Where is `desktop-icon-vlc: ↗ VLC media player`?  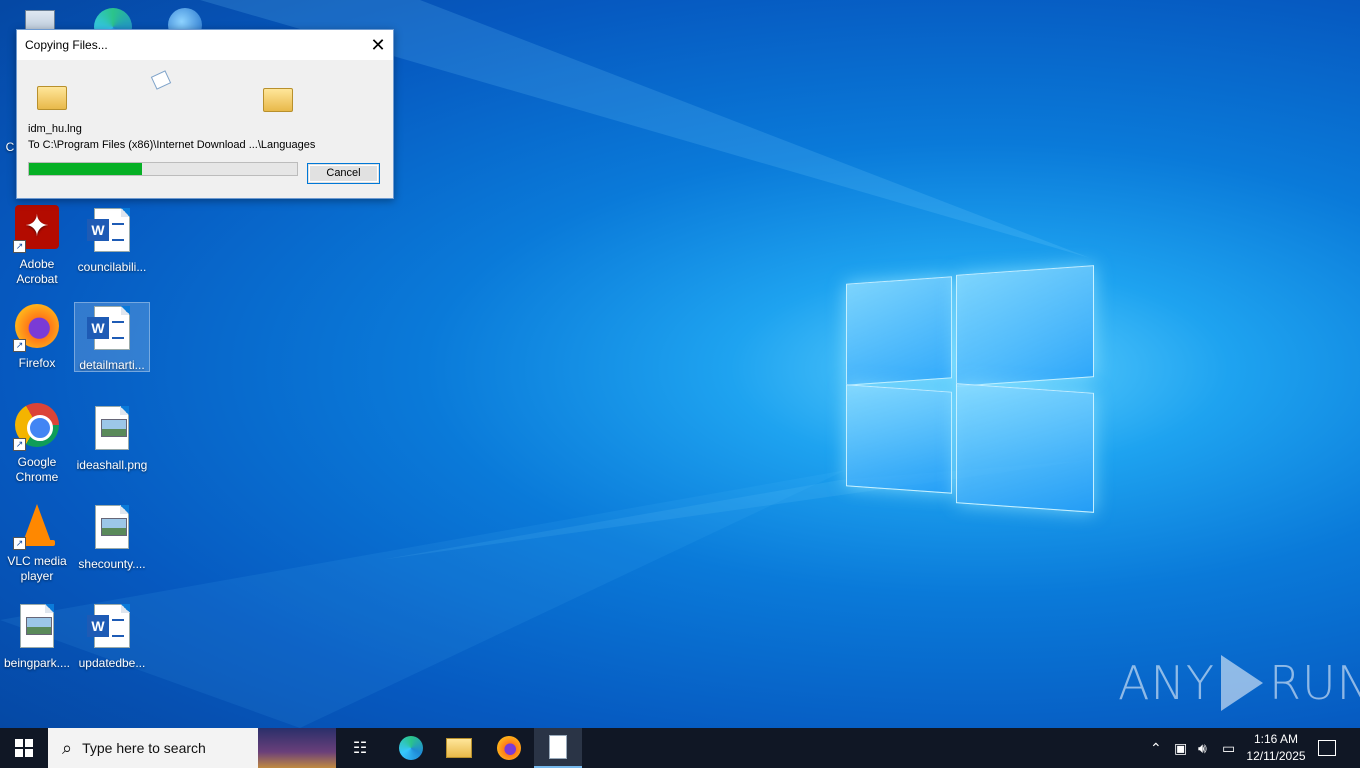 desktop-icon-vlc: ↗ VLC media player is located at coordinates (37, 543).